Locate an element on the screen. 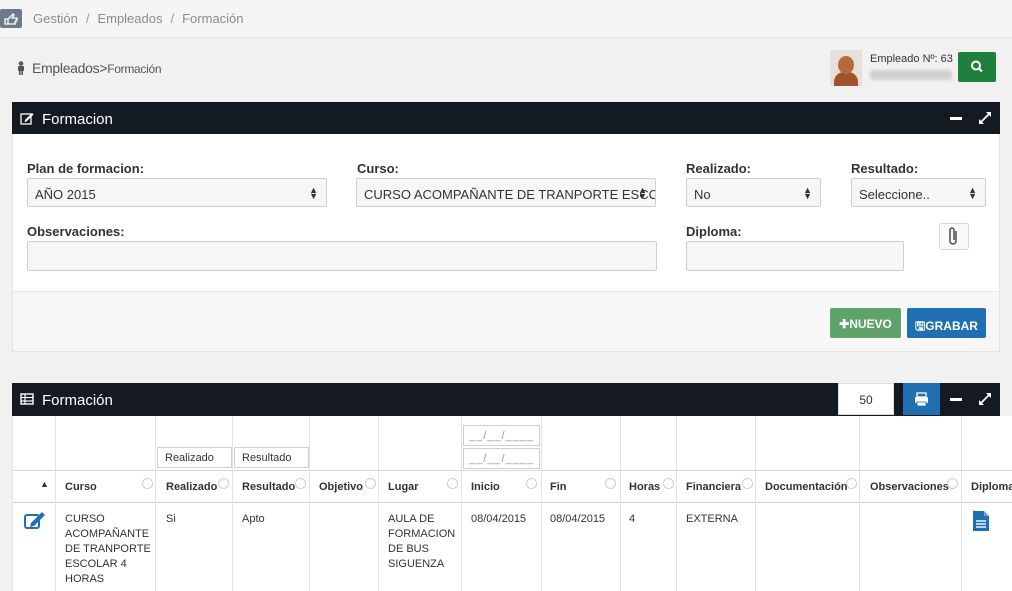 This screenshot has width=1012, height=591. grabar-button: 🖫GRABAR is located at coordinates (946, 323).